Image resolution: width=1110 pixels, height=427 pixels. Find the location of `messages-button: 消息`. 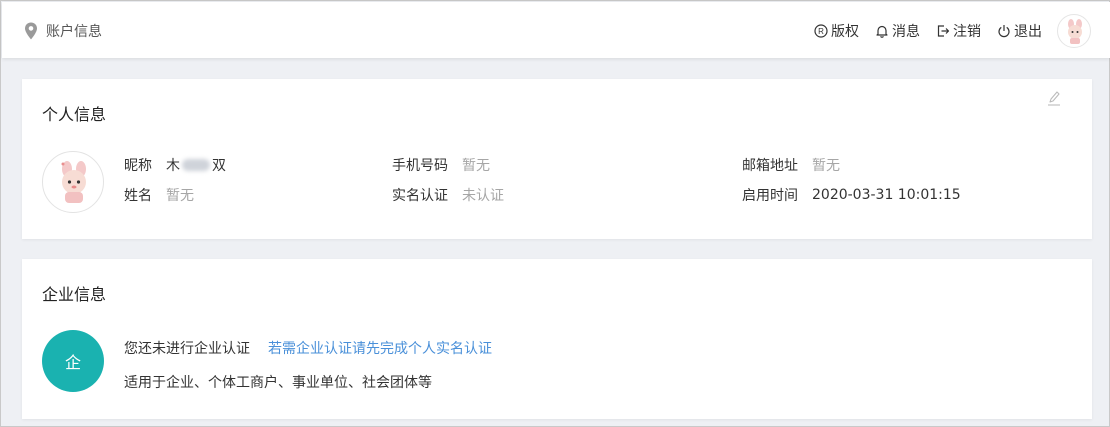

messages-button: 消息 is located at coordinates (897, 31).